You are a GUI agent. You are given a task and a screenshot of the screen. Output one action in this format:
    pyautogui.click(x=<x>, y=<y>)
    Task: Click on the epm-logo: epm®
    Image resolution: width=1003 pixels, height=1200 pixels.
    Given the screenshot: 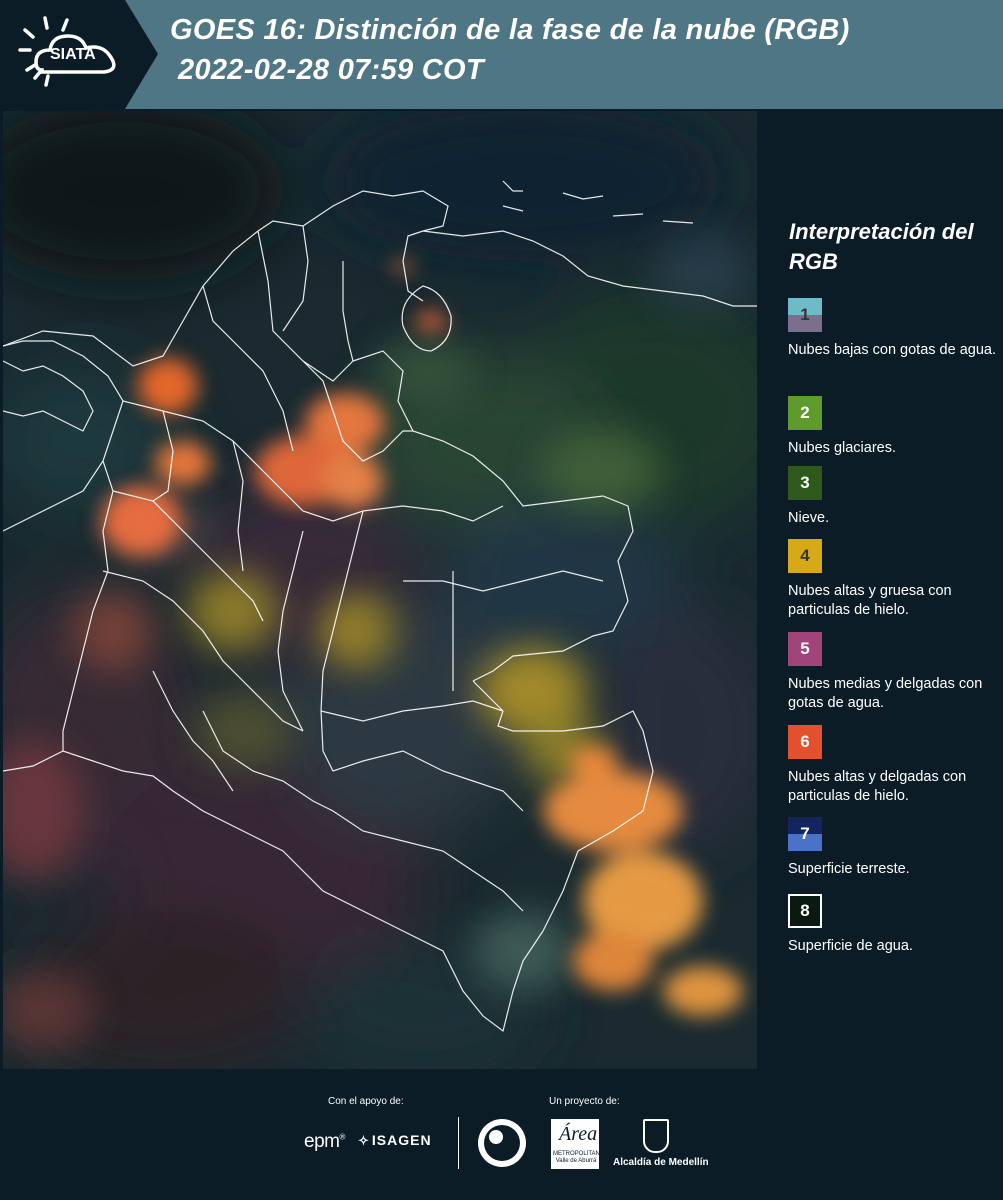 What is the action you would take?
    pyautogui.click(x=324, y=1142)
    